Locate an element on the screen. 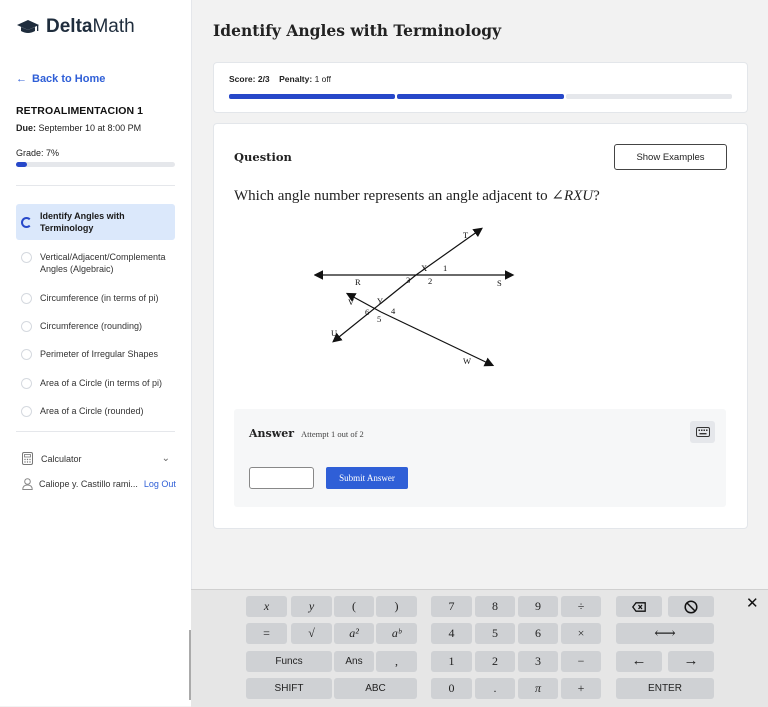 This screenshot has width=768, height=707. divider is located at coordinates (95, 431).